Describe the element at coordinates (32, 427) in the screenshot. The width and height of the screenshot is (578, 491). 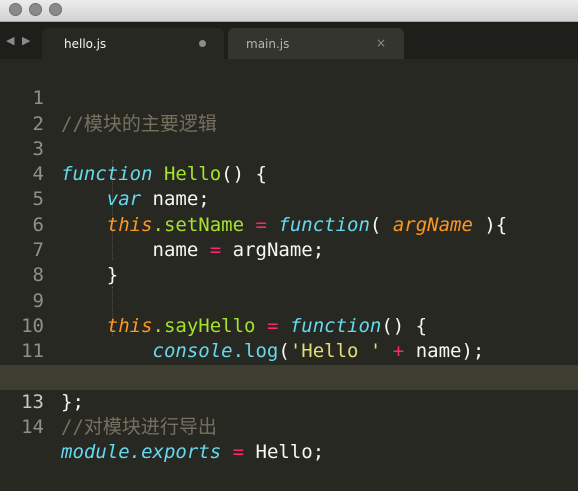
I see `line-number: 14` at that location.